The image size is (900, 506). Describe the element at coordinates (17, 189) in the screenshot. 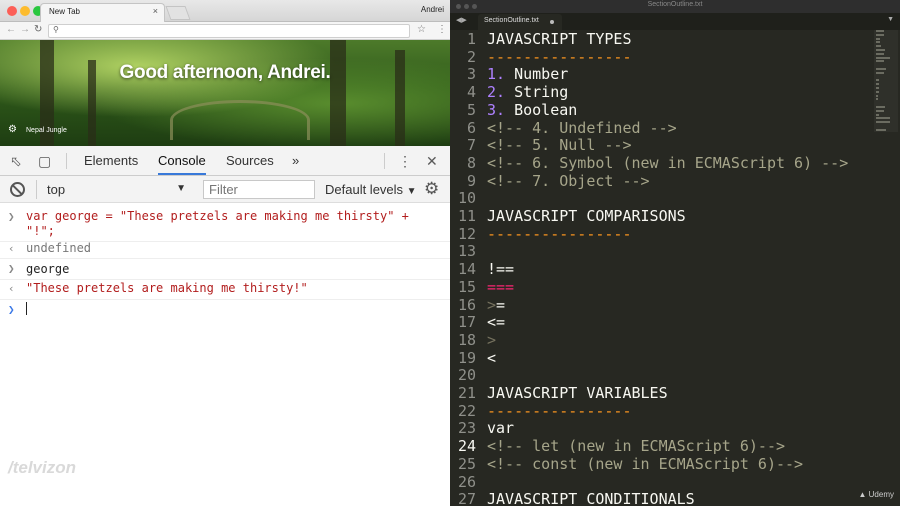

I see `clear-console-icon` at that location.